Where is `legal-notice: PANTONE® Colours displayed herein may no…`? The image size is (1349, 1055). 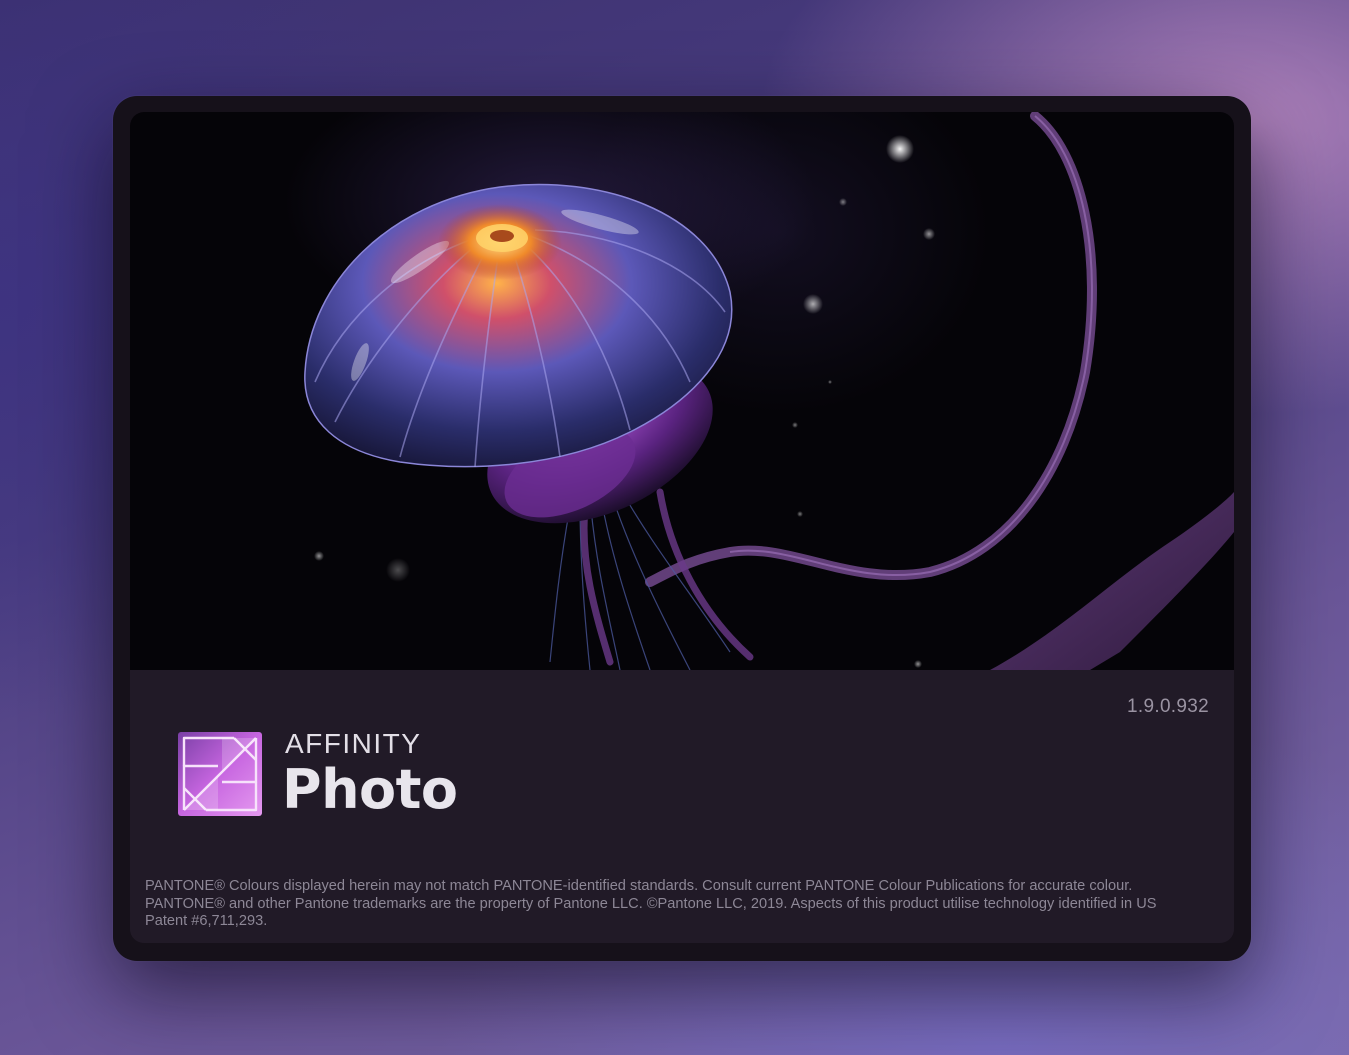 legal-notice: PANTONE® Colours displayed herein may no… is located at coordinates (651, 903).